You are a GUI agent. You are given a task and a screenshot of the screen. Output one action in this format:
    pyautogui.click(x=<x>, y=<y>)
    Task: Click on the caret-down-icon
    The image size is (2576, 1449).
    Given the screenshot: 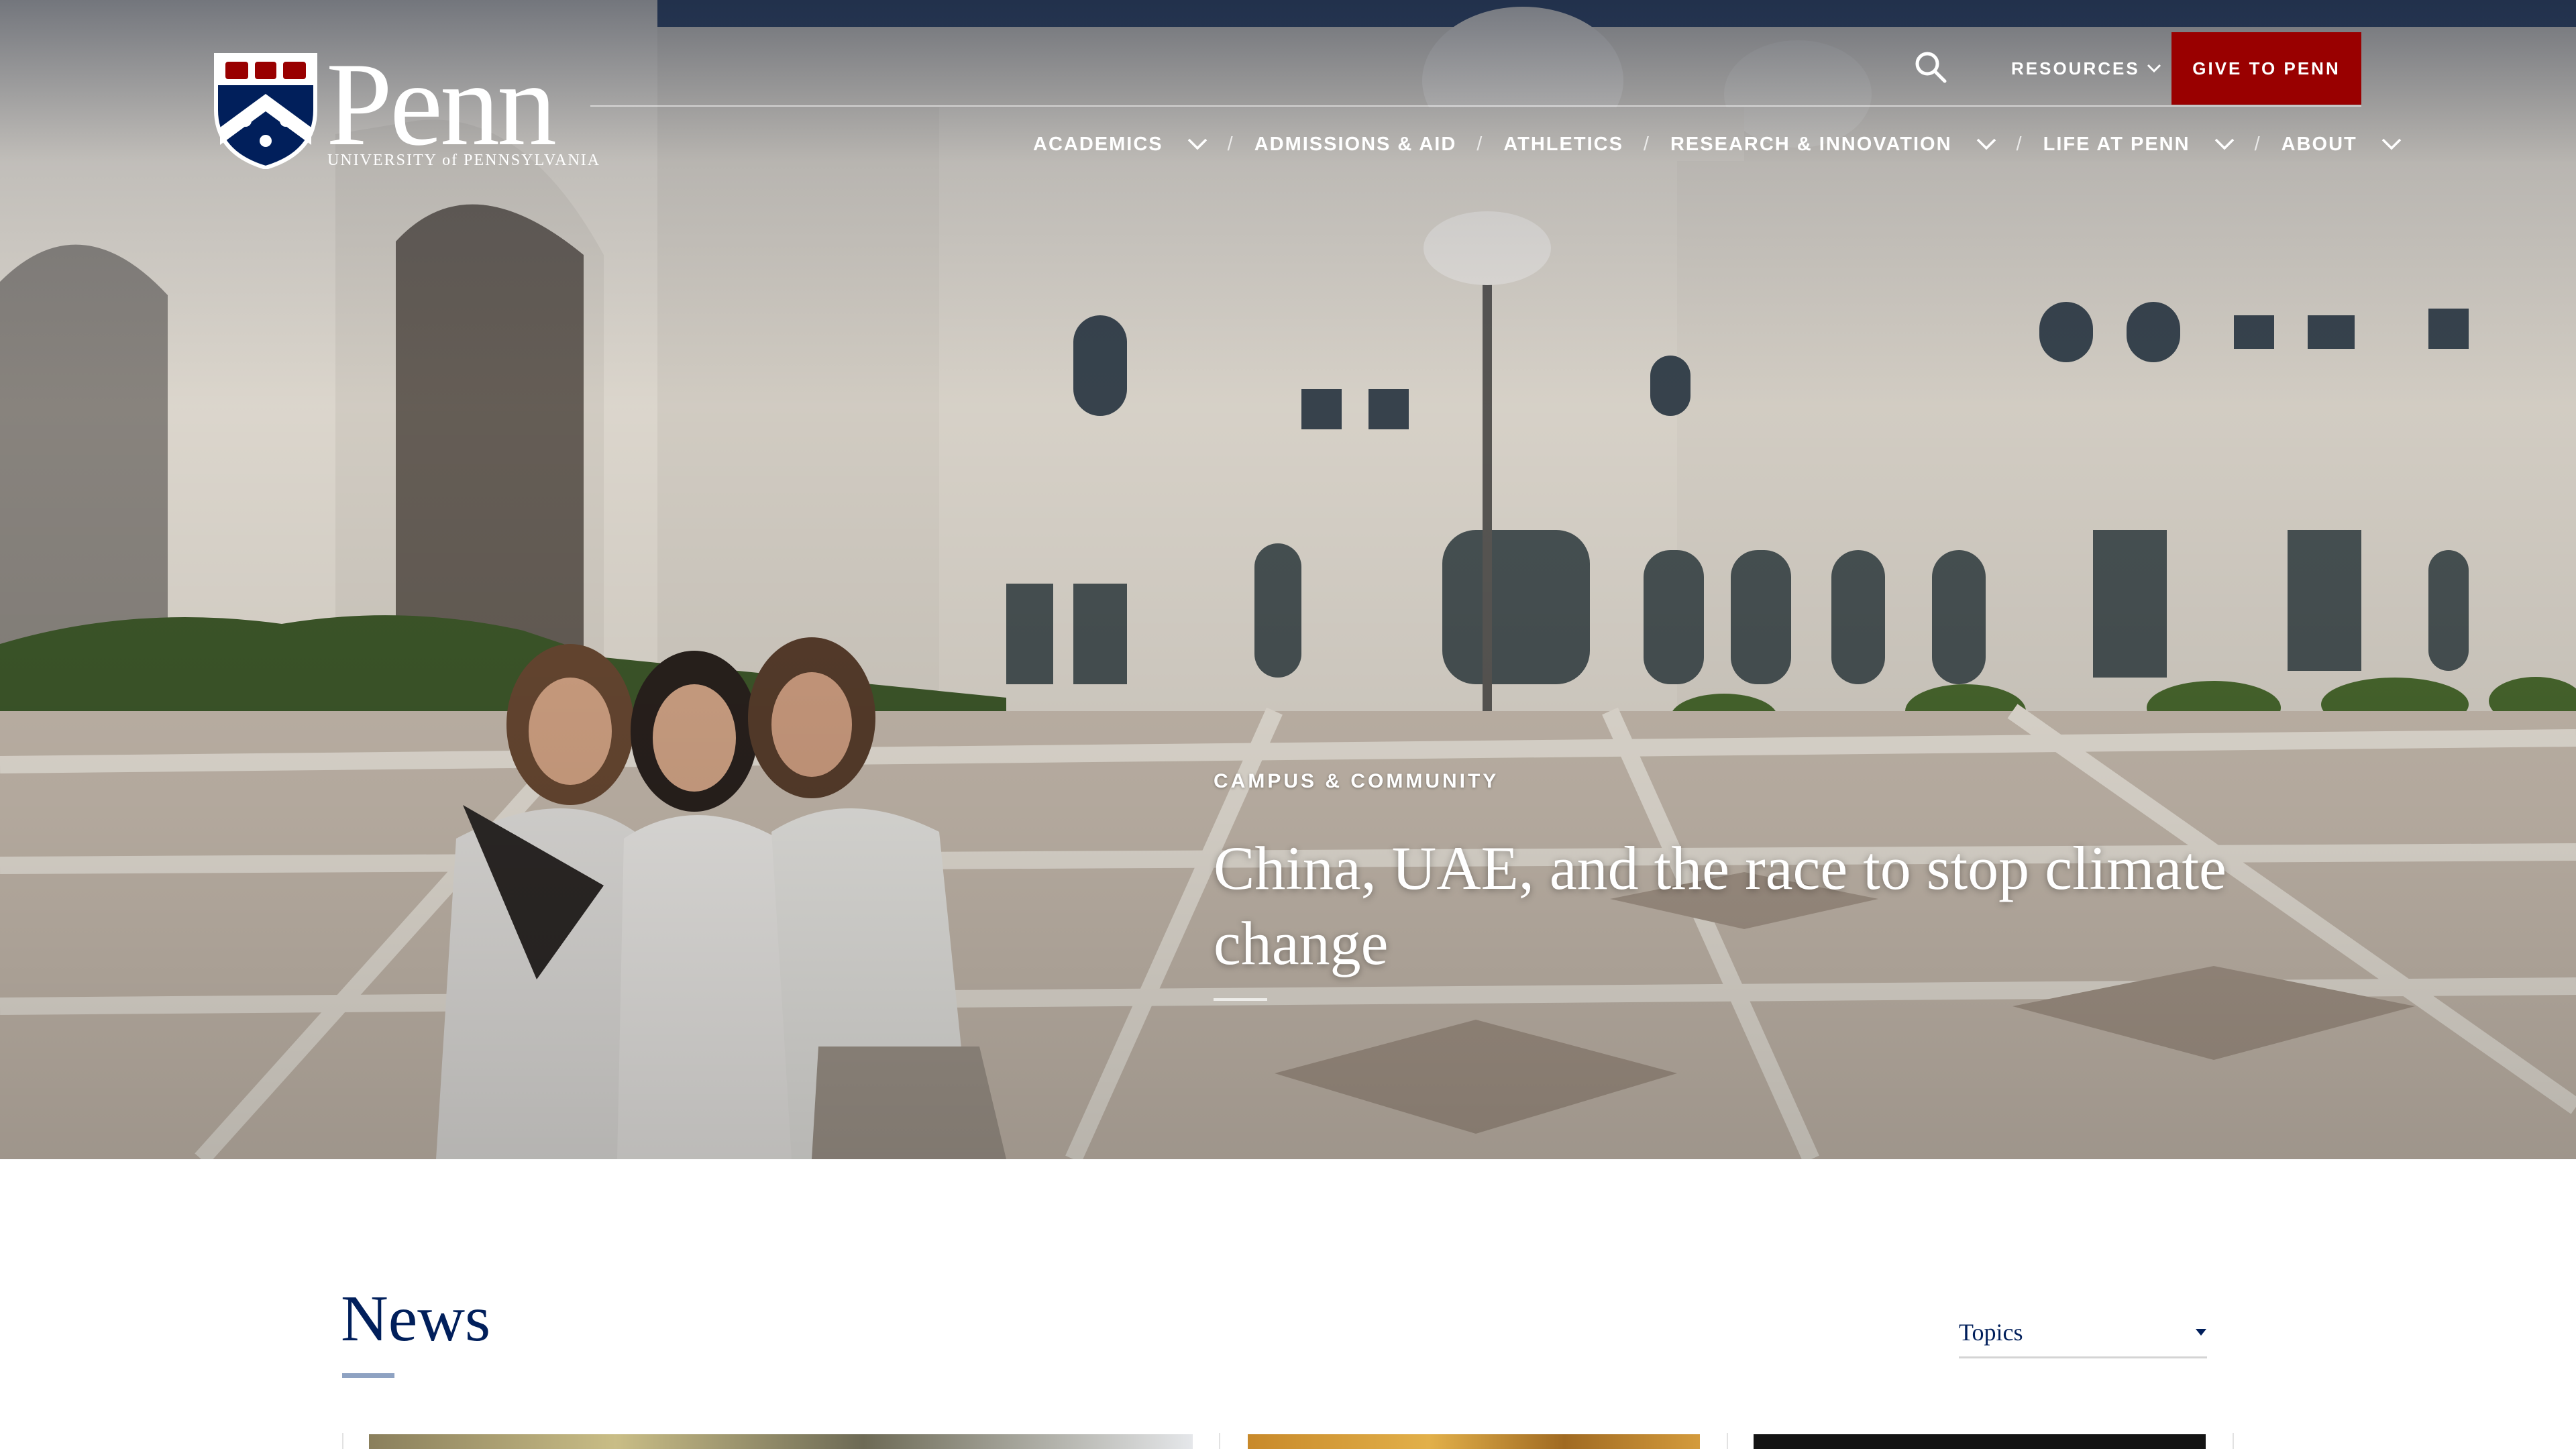 What is the action you would take?
    pyautogui.click(x=2201, y=1332)
    